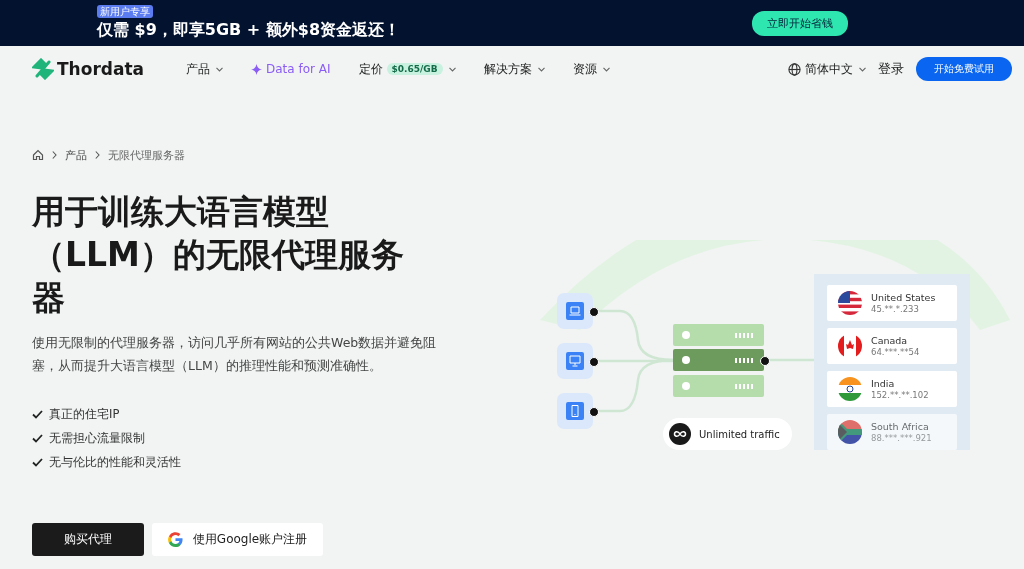 The height and width of the screenshot is (569, 1024). What do you see at coordinates (100, 69) in the screenshot?
I see `logo-text: Thordata` at bounding box center [100, 69].